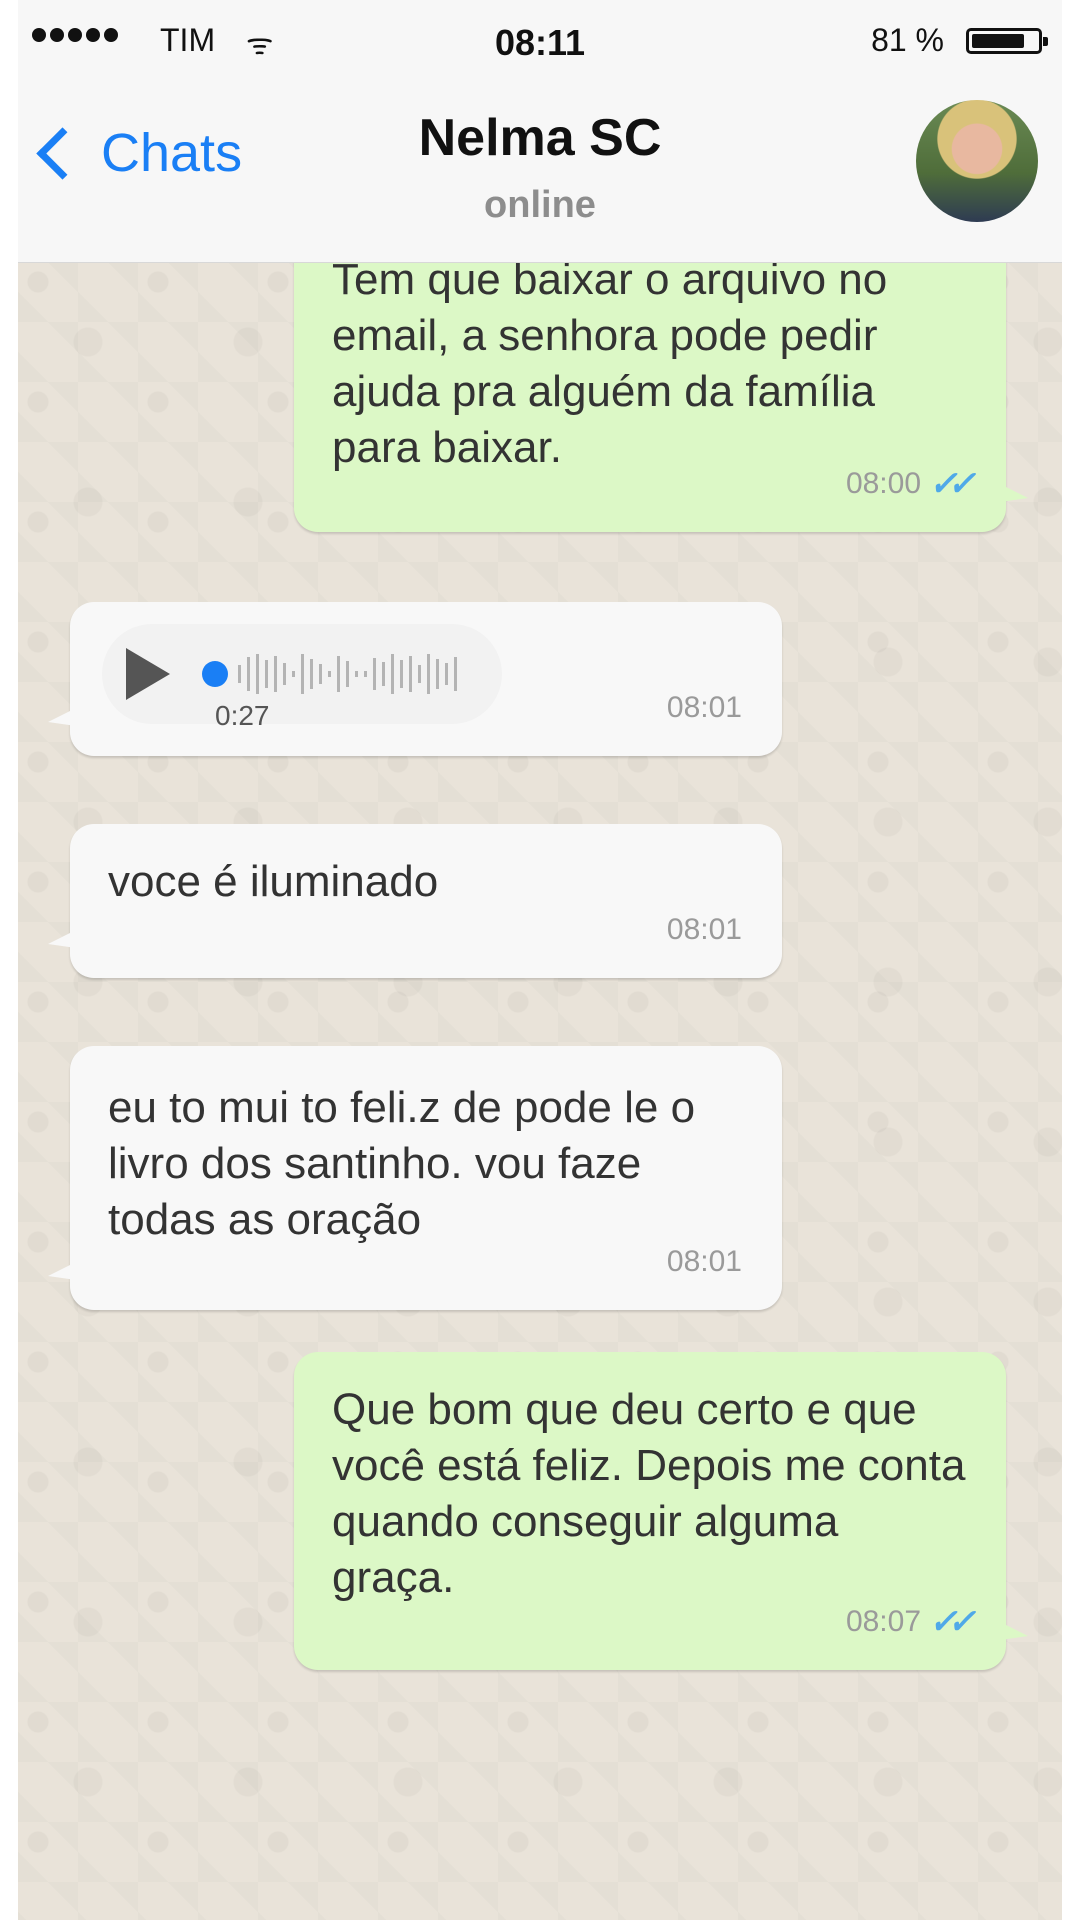  What do you see at coordinates (540, 138) in the screenshot?
I see `contact-name: Nelma SC` at bounding box center [540, 138].